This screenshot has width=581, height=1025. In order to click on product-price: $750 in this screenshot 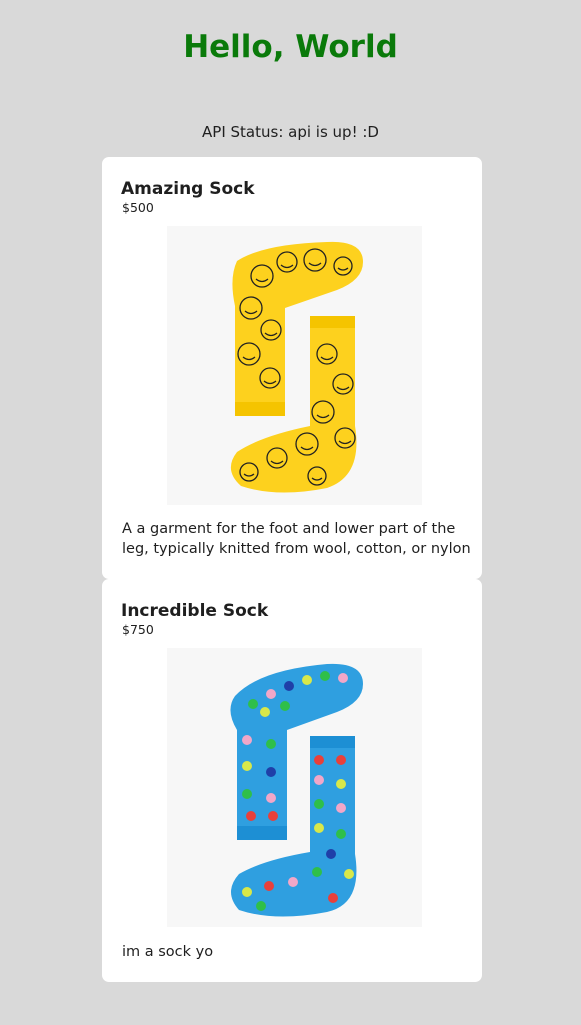, I will do `click(138, 629)`.